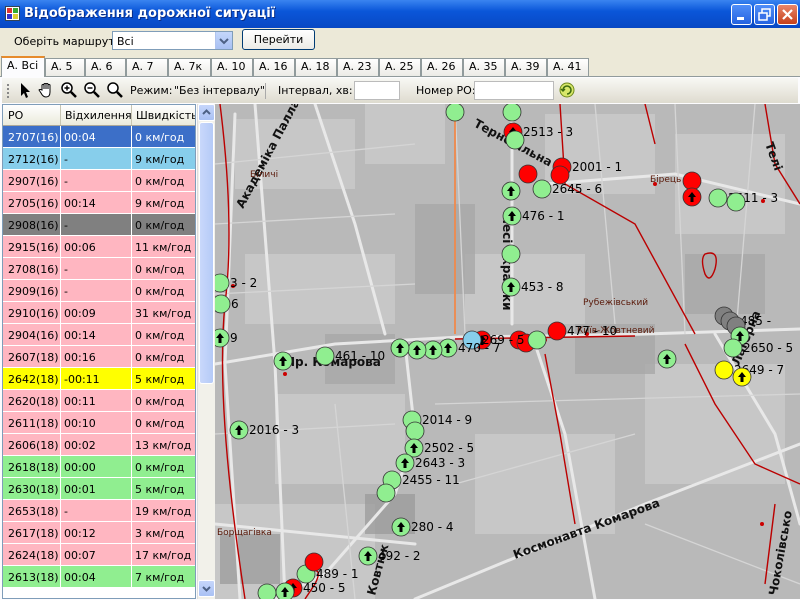 Image resolution: width=800 pixels, height=600 pixels. I want to click on vehicle-label: 470 - 7, so click(479, 348).